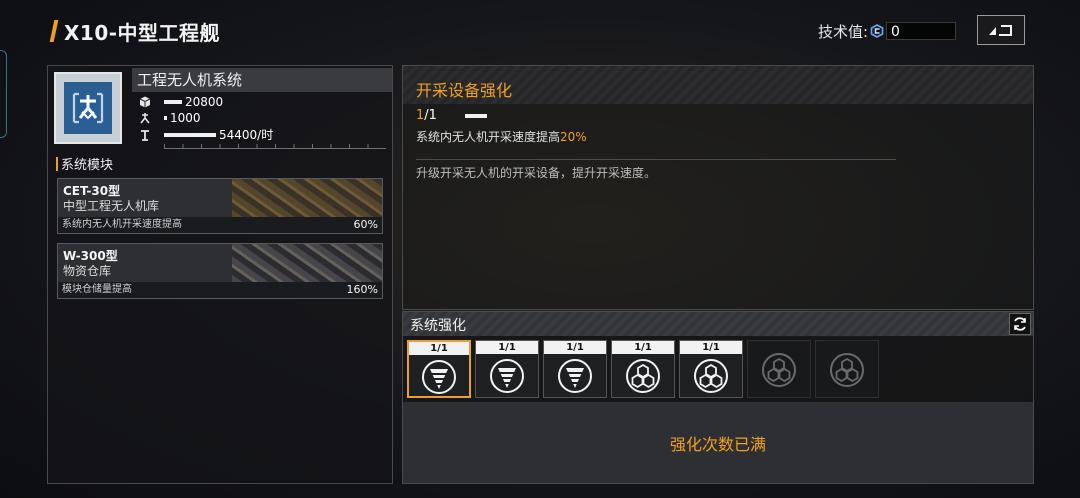 This screenshot has width=1080, height=498. I want to click on upgrade-effect: 系统内无人机开采速度提高20%, so click(501, 136).